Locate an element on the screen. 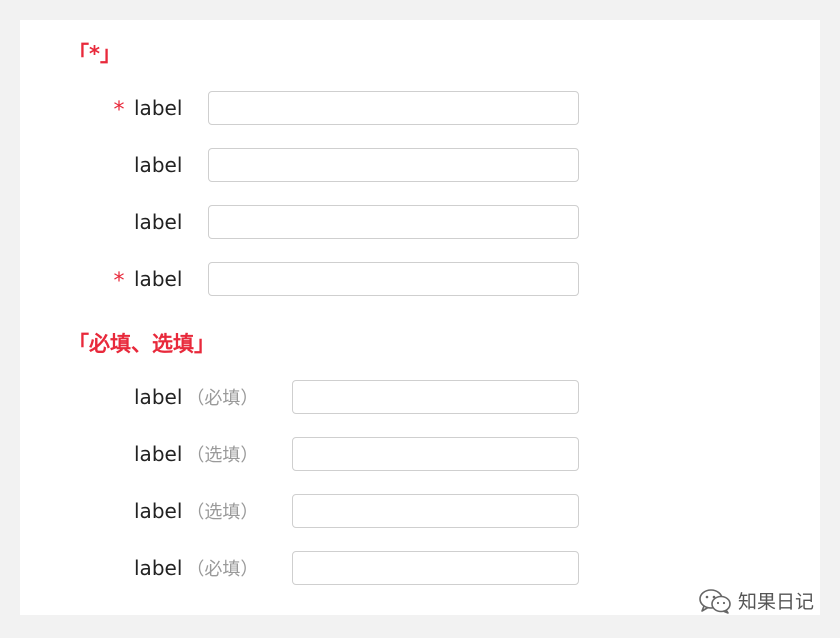  watermark: 知果日记 is located at coordinates (756, 600).